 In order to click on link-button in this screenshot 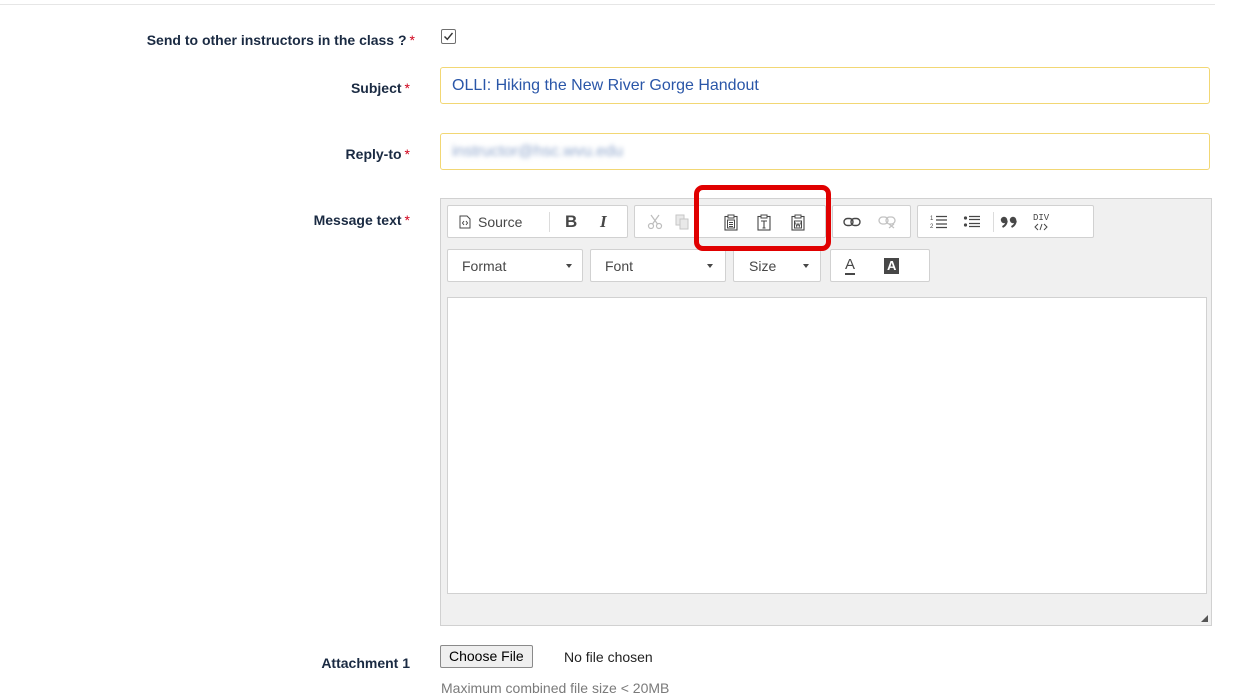, I will do `click(852, 222)`.